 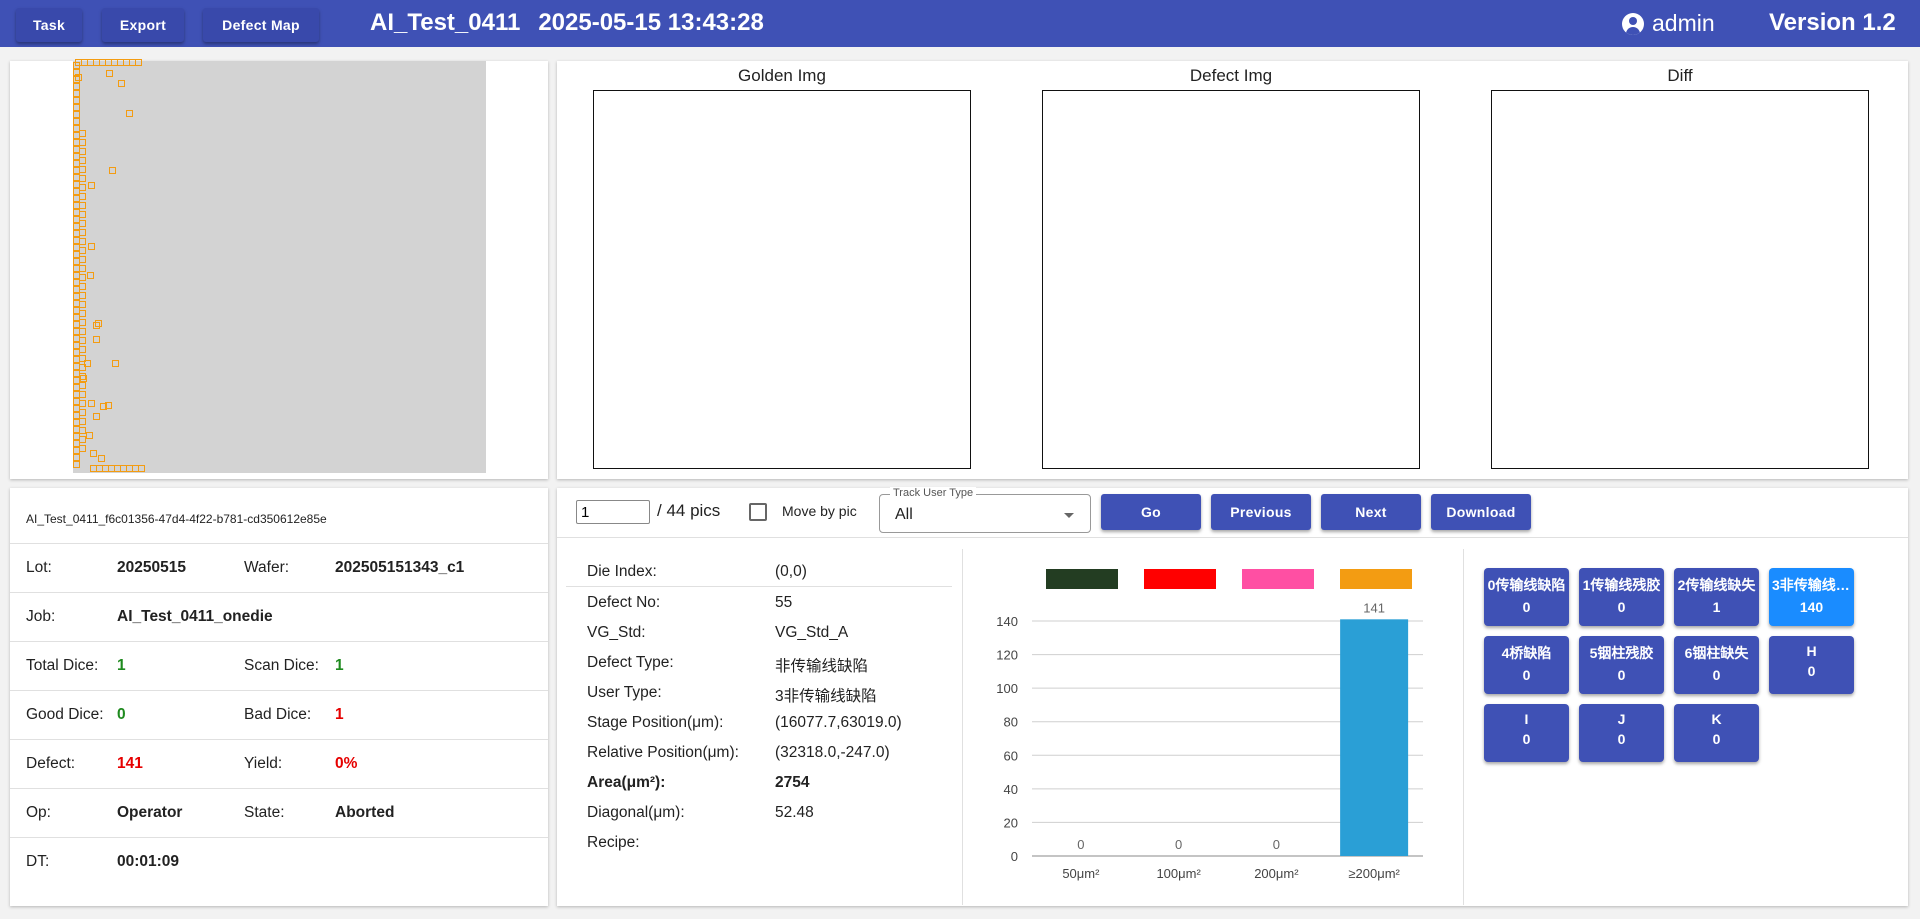 What do you see at coordinates (261, 25) in the screenshot?
I see `defect-map-button: Defect Map` at bounding box center [261, 25].